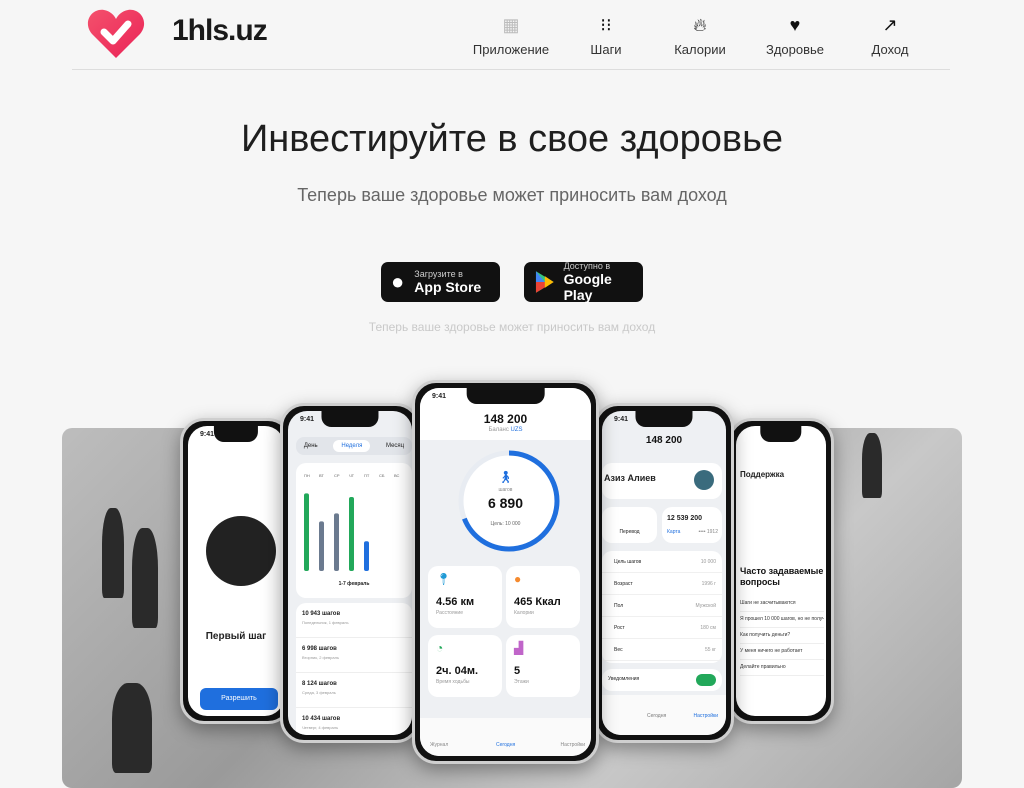  I want to click on settings-row: Возраст 1996 г, so click(662, 584).